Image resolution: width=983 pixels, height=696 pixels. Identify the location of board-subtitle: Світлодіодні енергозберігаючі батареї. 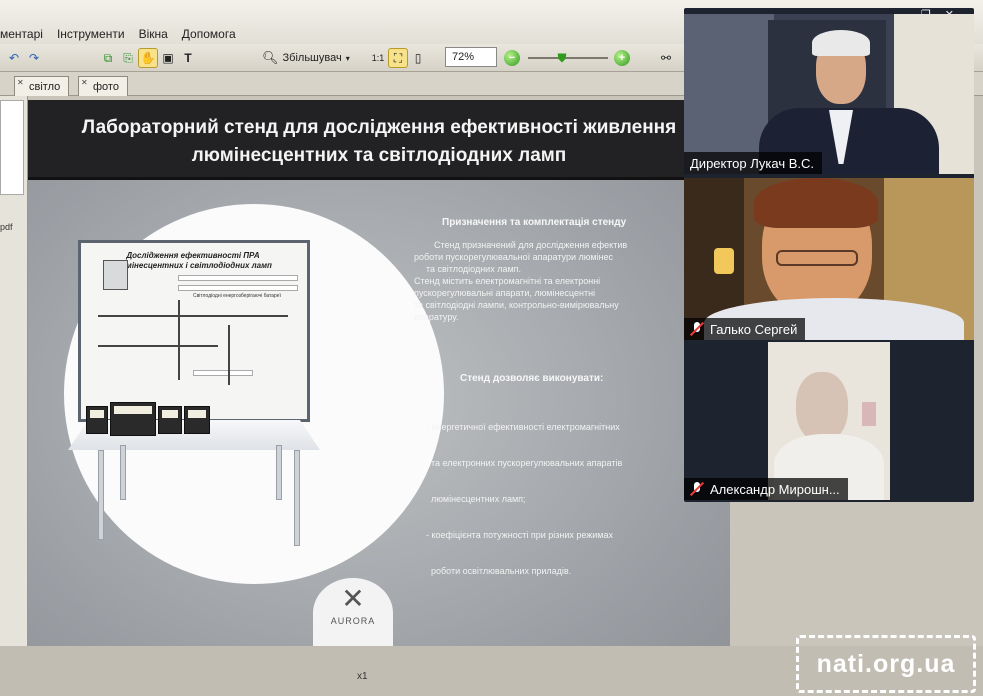
(237, 296).